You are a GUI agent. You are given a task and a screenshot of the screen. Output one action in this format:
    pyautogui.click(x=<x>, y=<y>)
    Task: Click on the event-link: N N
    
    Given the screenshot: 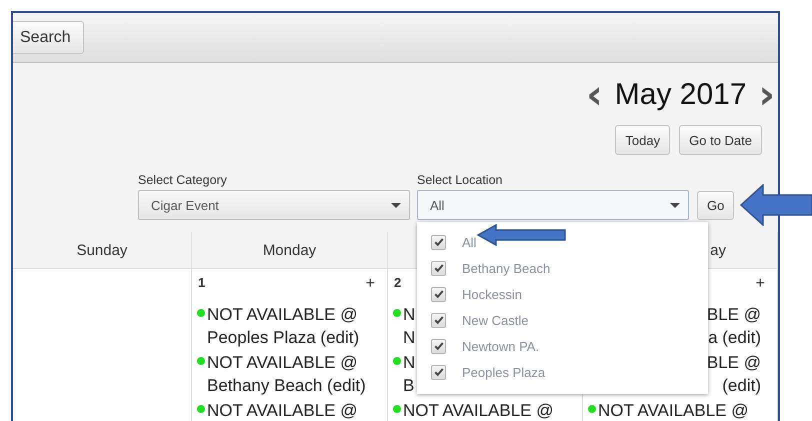 What is the action you would take?
    pyautogui.click(x=409, y=326)
    